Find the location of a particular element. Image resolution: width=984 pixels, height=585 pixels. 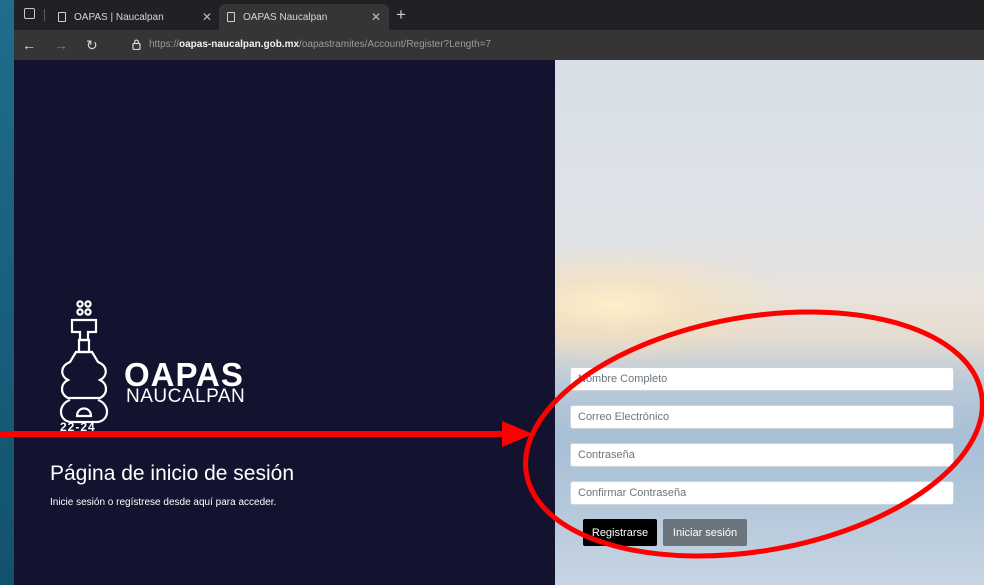

password-field is located at coordinates (762, 455).